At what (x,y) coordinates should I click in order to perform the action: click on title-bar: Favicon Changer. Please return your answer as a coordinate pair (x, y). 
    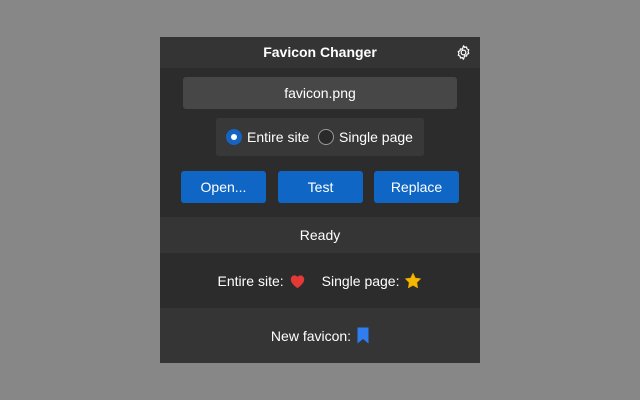
    Looking at the image, I should click on (320, 52).